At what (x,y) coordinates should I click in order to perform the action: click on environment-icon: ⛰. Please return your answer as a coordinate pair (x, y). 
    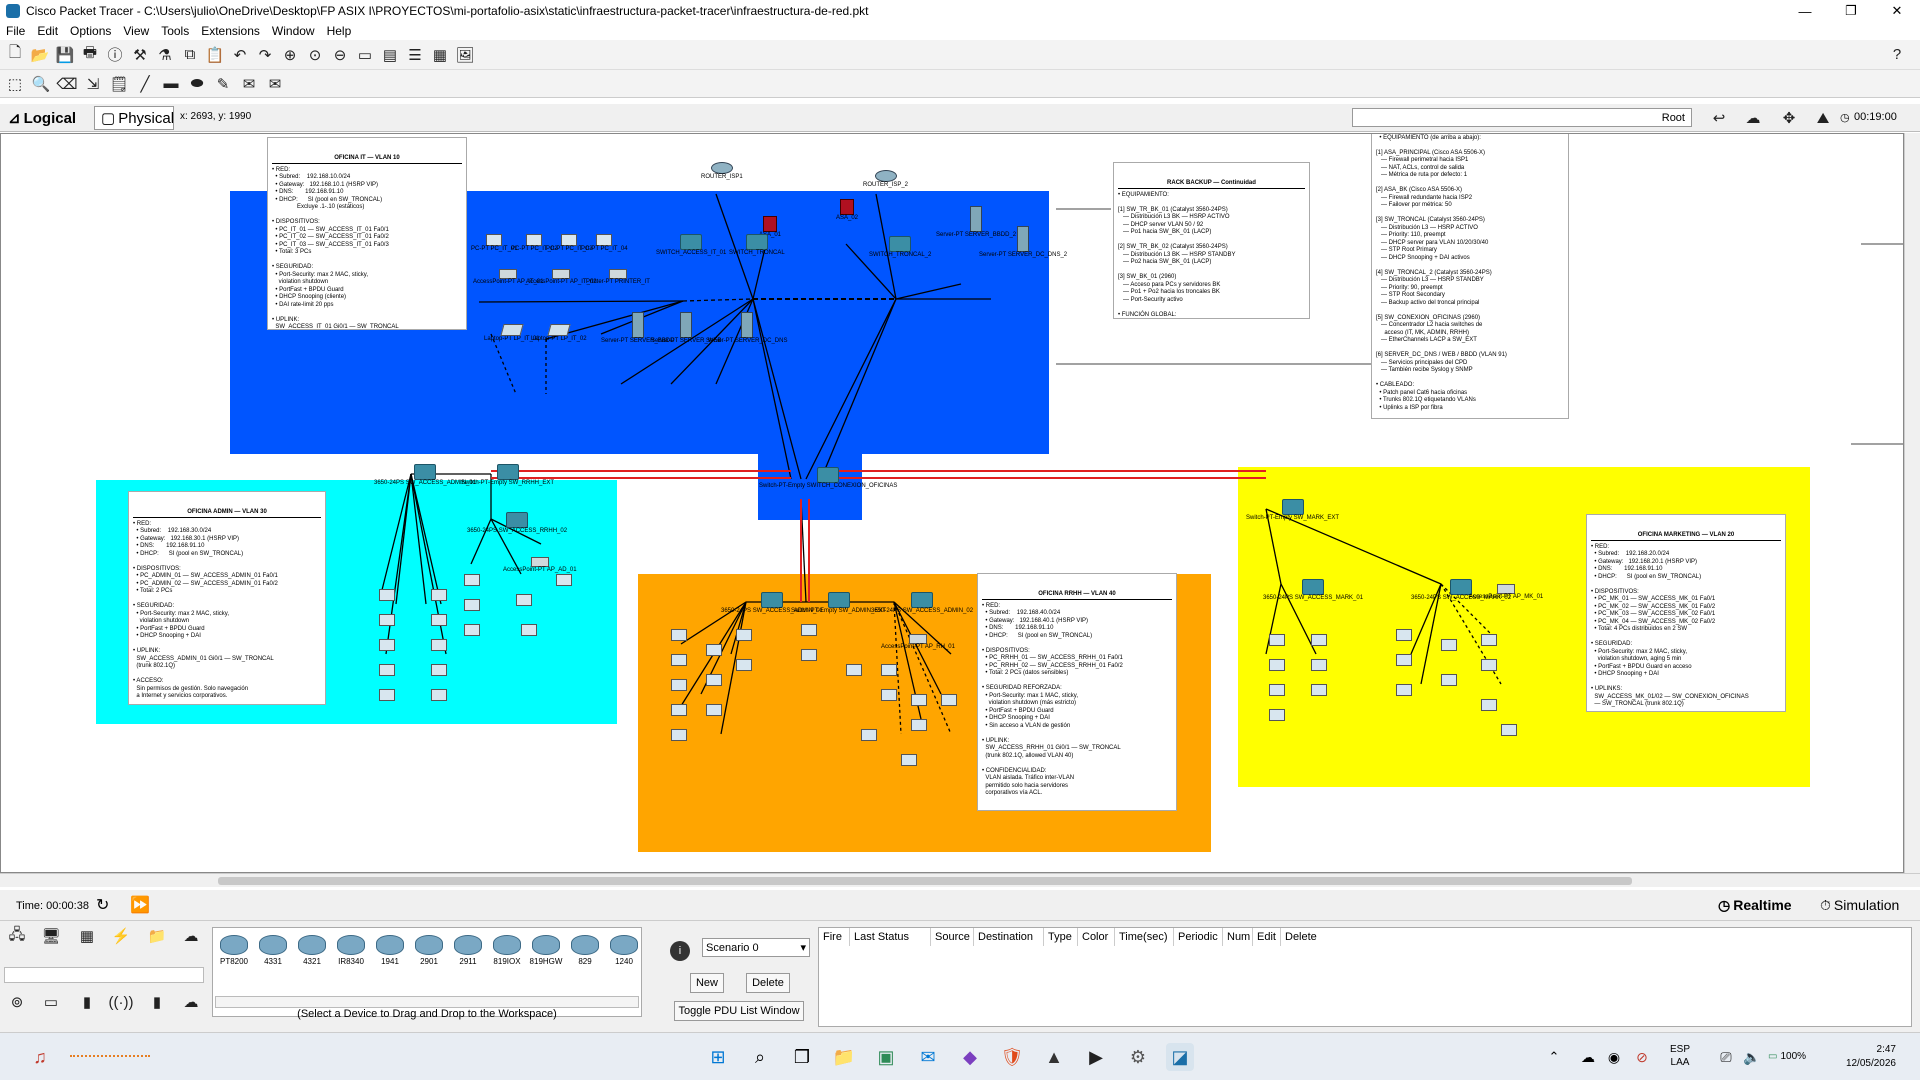
    Looking at the image, I should click on (1823, 118).